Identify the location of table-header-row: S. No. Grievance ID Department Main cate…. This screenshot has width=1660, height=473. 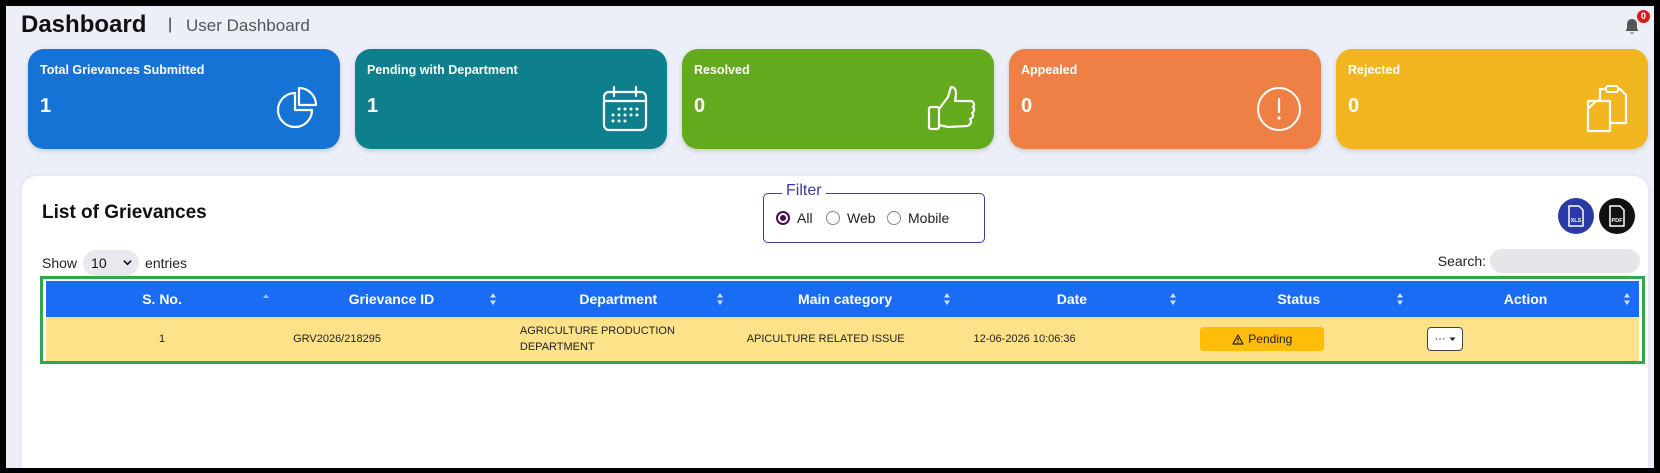
(842, 299).